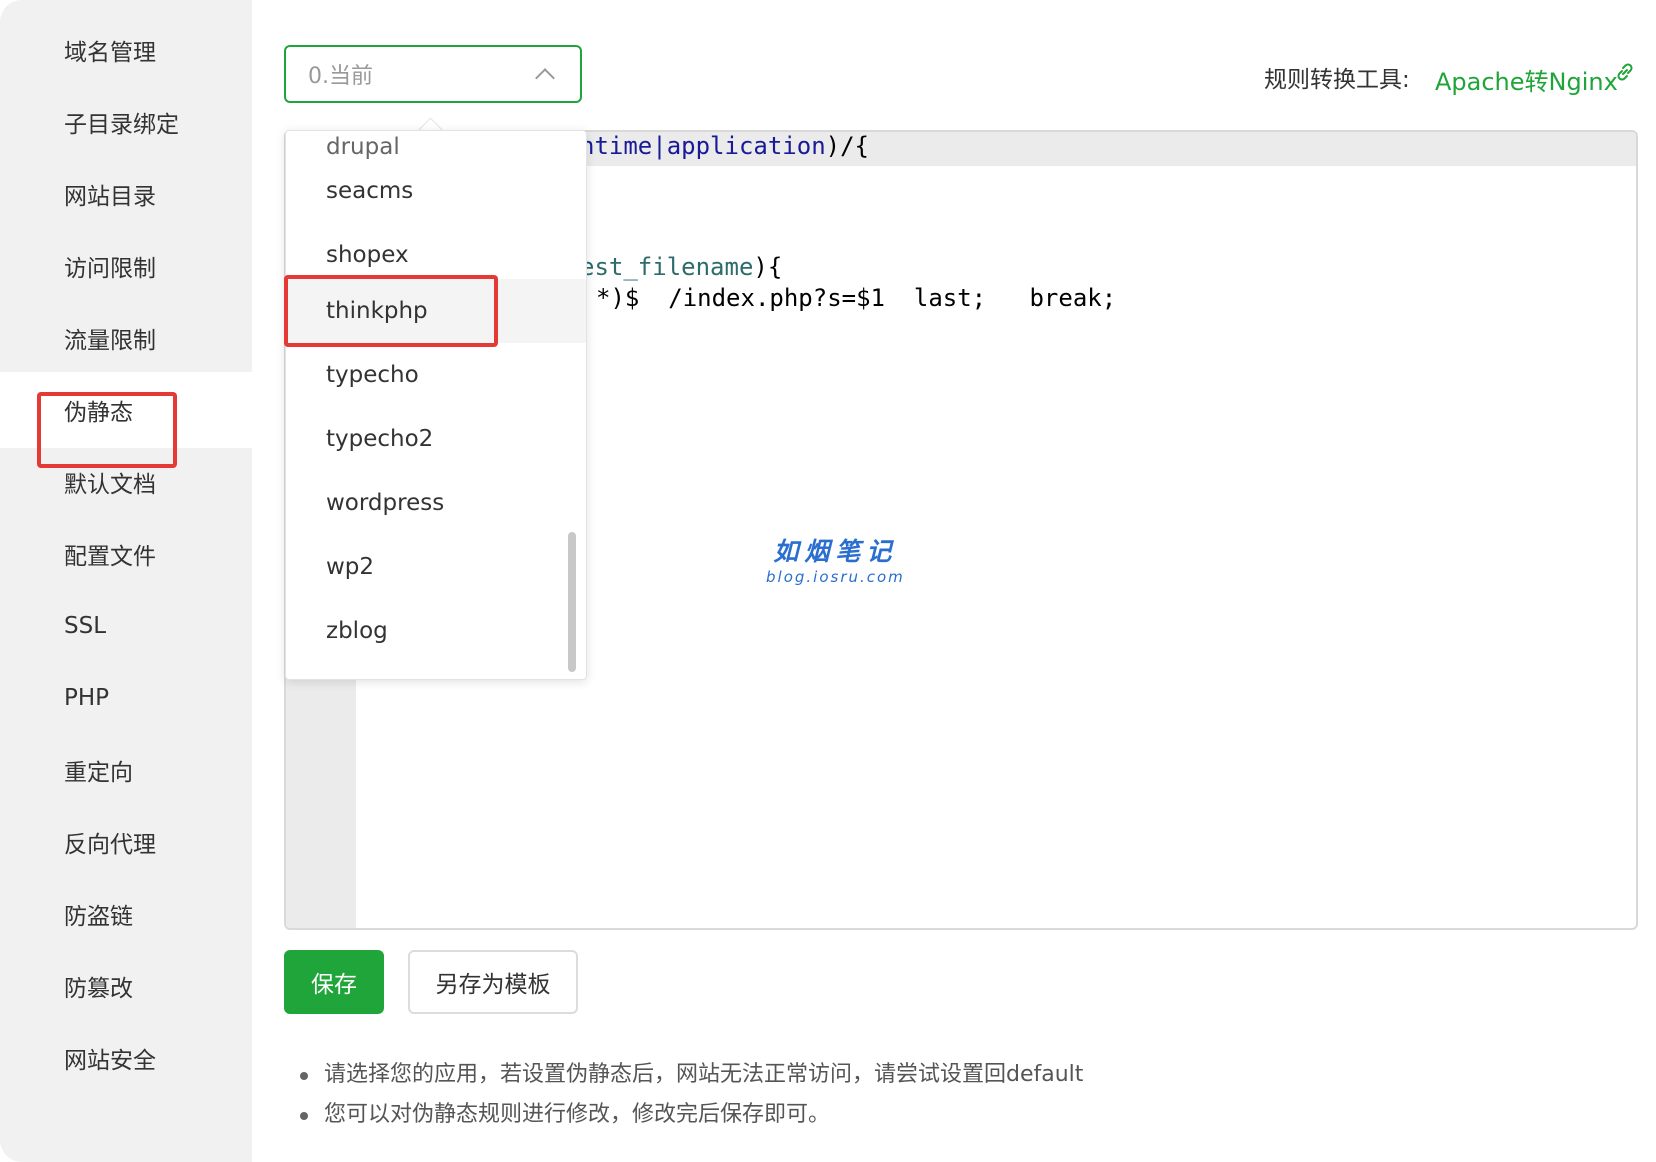 The image size is (1656, 1162). I want to click on sidebar-item-php: PHP, so click(126, 698).